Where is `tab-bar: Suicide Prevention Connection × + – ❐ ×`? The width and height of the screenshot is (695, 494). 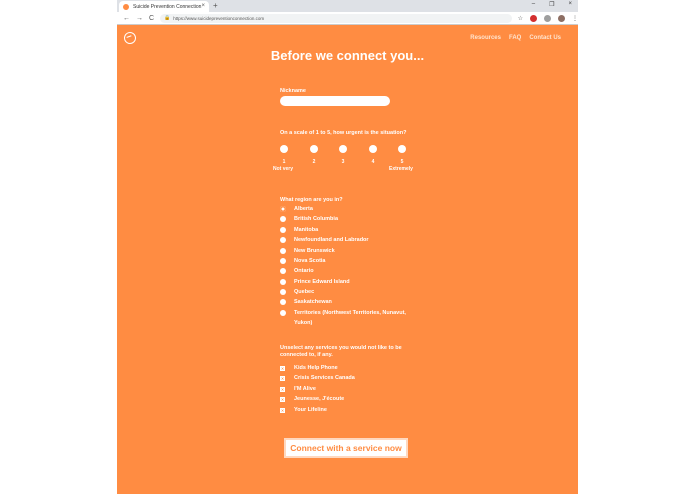
tab-bar: Suicide Prevention Connection × + – ❐ × is located at coordinates (347, 6).